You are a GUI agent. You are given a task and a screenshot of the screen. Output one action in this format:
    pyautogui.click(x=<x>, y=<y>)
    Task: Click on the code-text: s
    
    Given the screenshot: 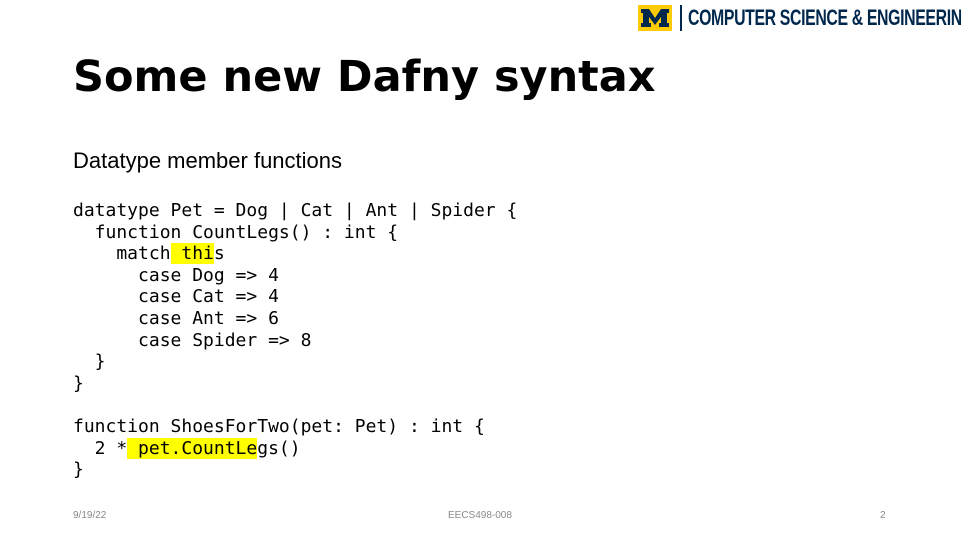 What is the action you would take?
    pyautogui.click(x=219, y=254)
    